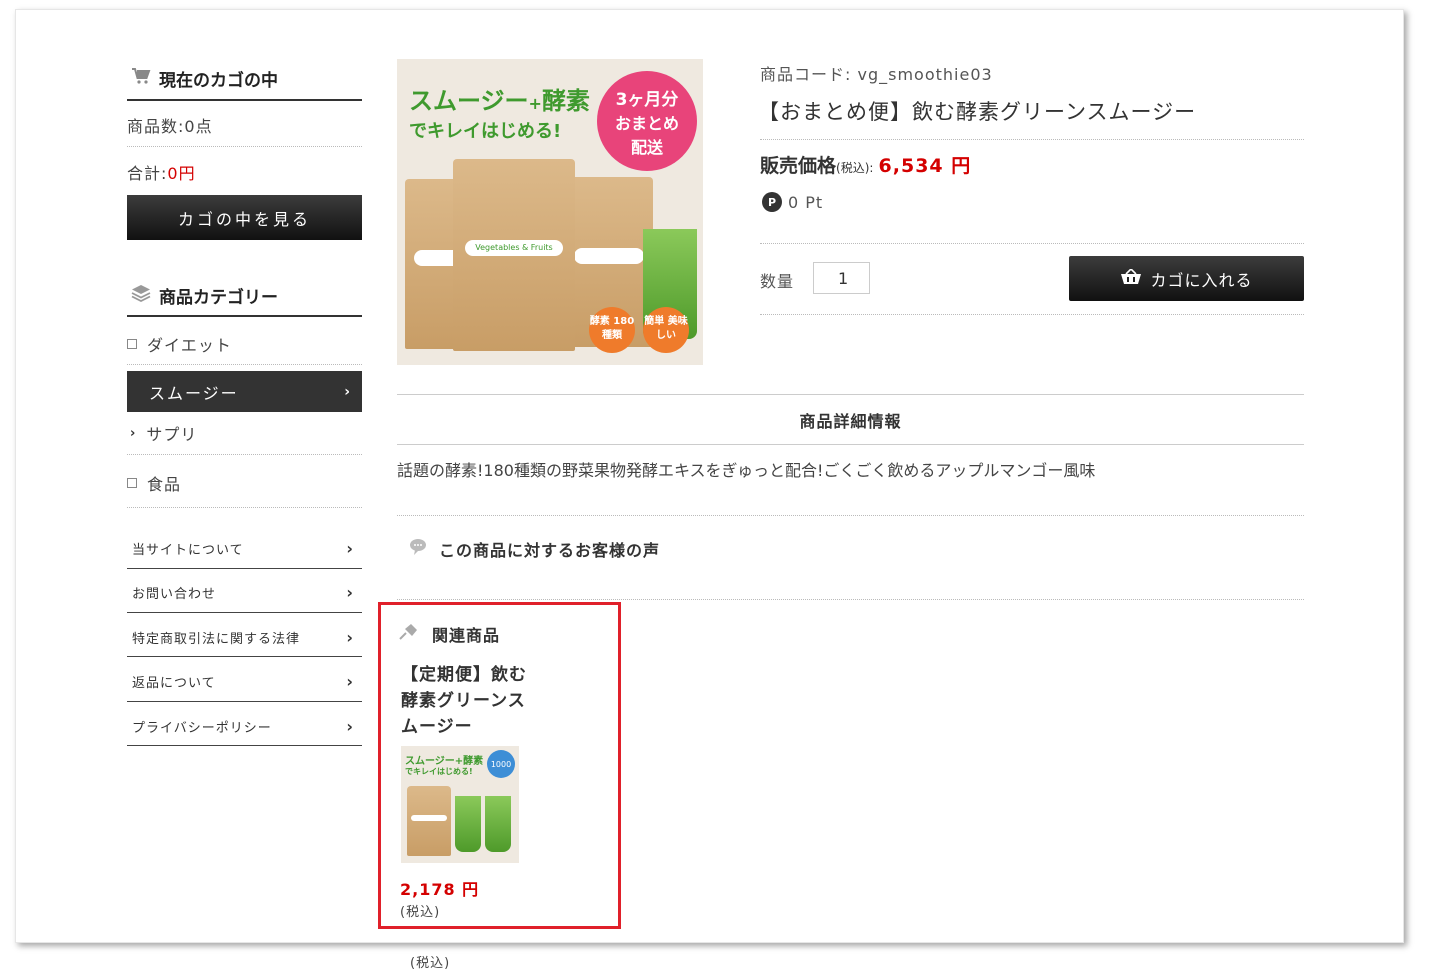 This screenshot has width=1431, height=971. I want to click on details-heading: 商品詳細情報, so click(850, 421).